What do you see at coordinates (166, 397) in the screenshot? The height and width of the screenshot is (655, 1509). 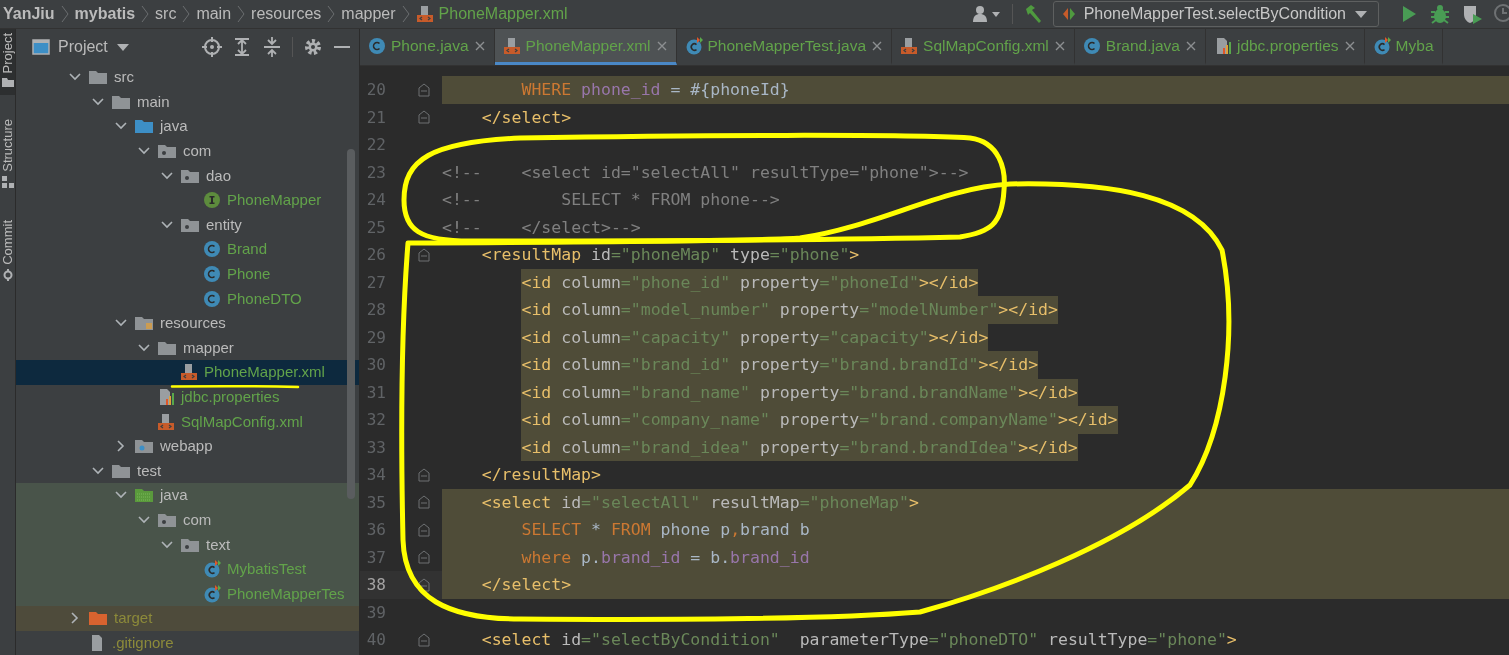 I see `properties-file-icon` at bounding box center [166, 397].